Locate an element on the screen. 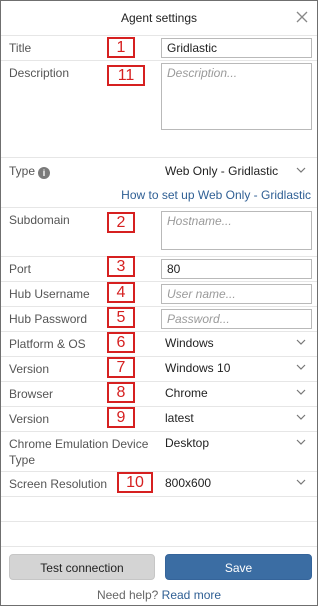  description-label: Description is located at coordinates (39, 73).